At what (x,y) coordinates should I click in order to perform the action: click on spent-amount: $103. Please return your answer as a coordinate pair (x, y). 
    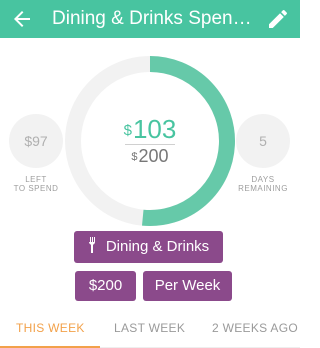
    Looking at the image, I should click on (150, 129).